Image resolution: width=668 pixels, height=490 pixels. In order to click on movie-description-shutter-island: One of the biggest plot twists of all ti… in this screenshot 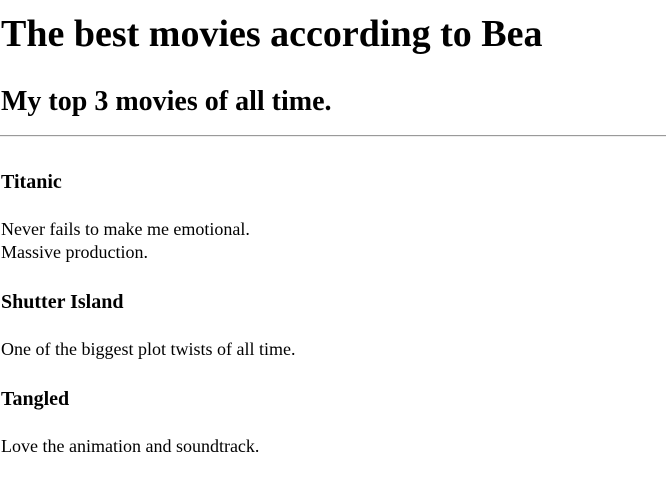, I will do `click(148, 349)`.